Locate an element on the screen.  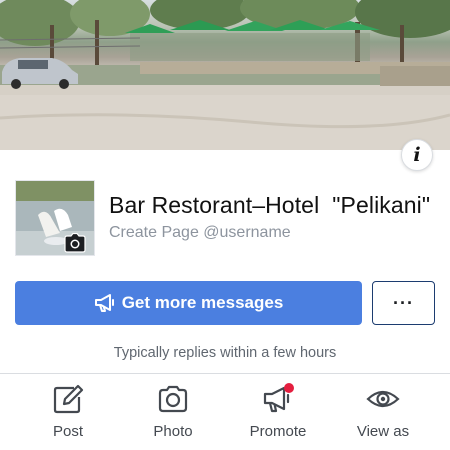
photo-action: Photo is located at coordinates (173, 411).